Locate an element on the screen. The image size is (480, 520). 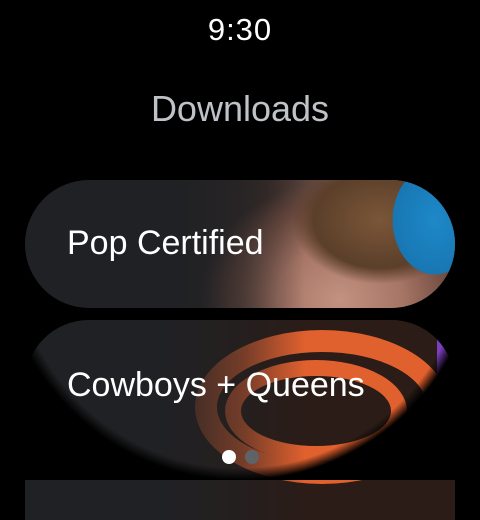
art-shape is located at coordinates (446, 360).